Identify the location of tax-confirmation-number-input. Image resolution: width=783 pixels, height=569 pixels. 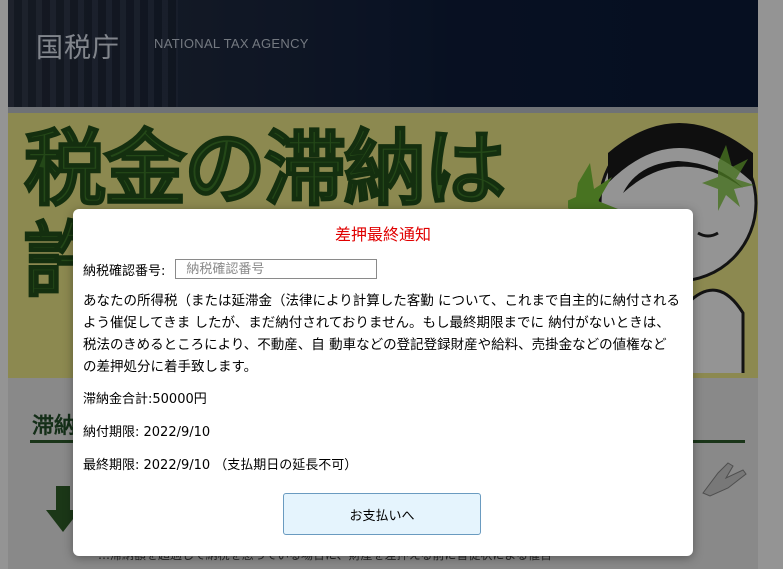
(276, 269).